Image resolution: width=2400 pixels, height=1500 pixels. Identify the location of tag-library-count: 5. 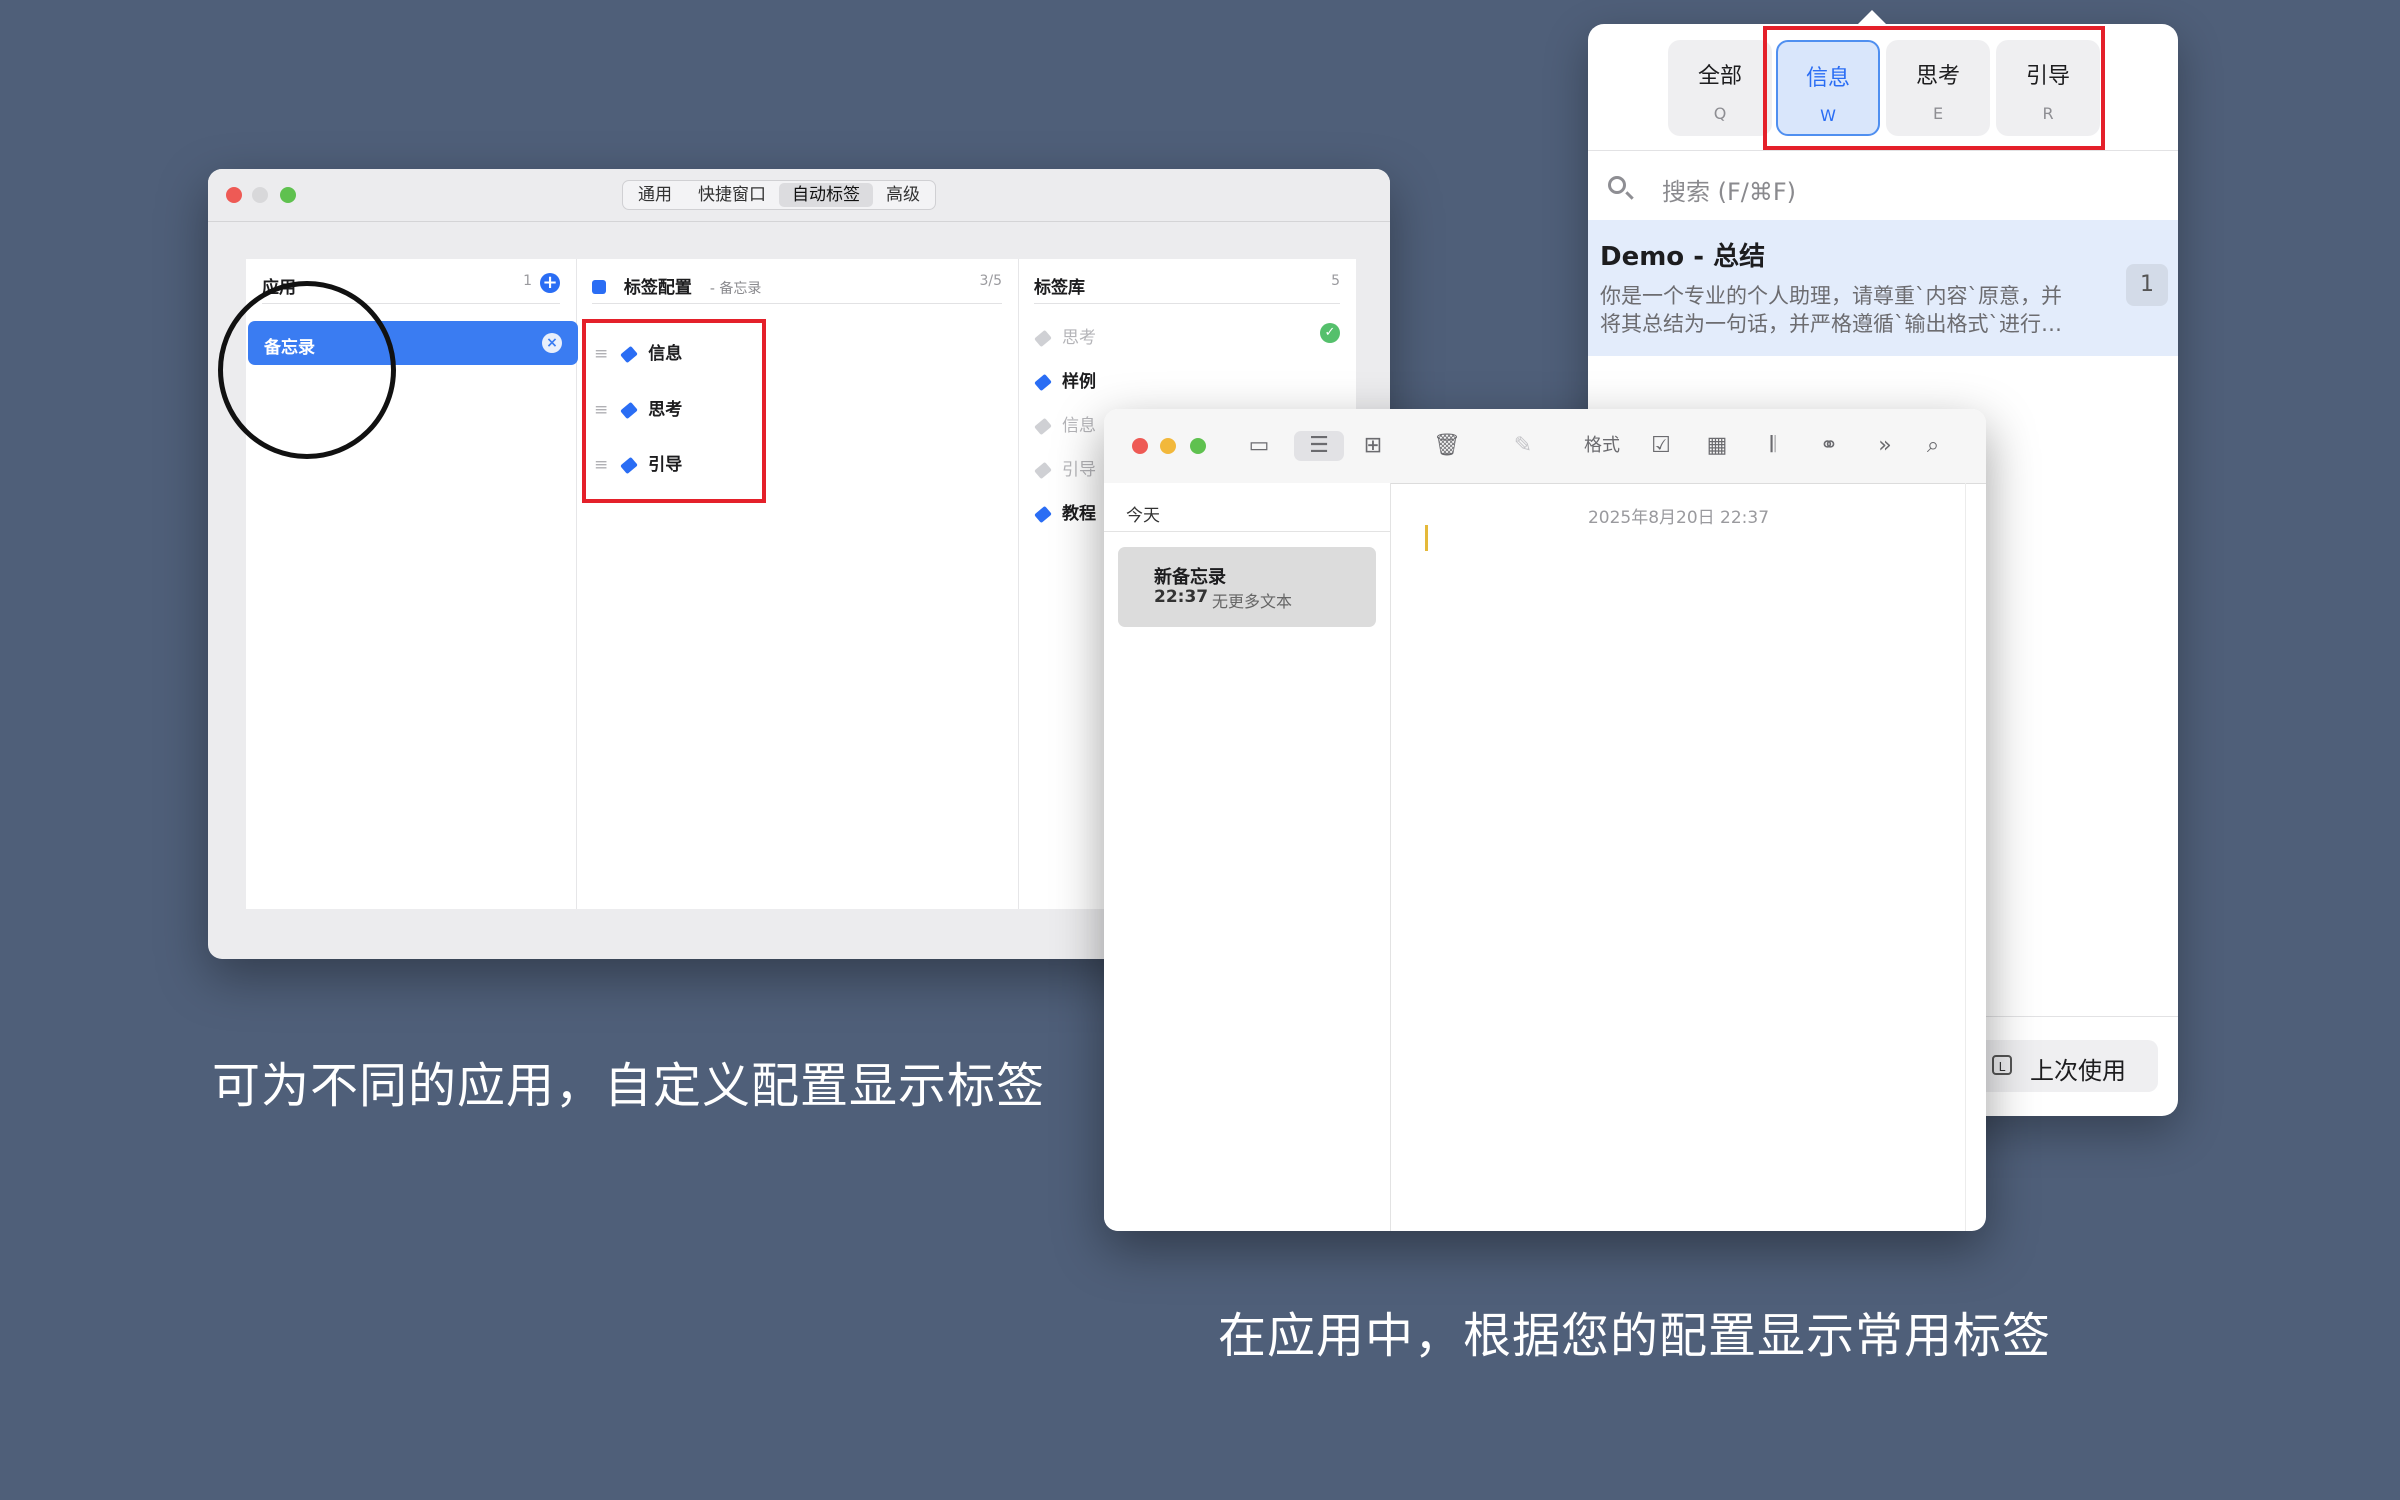
(1335, 281).